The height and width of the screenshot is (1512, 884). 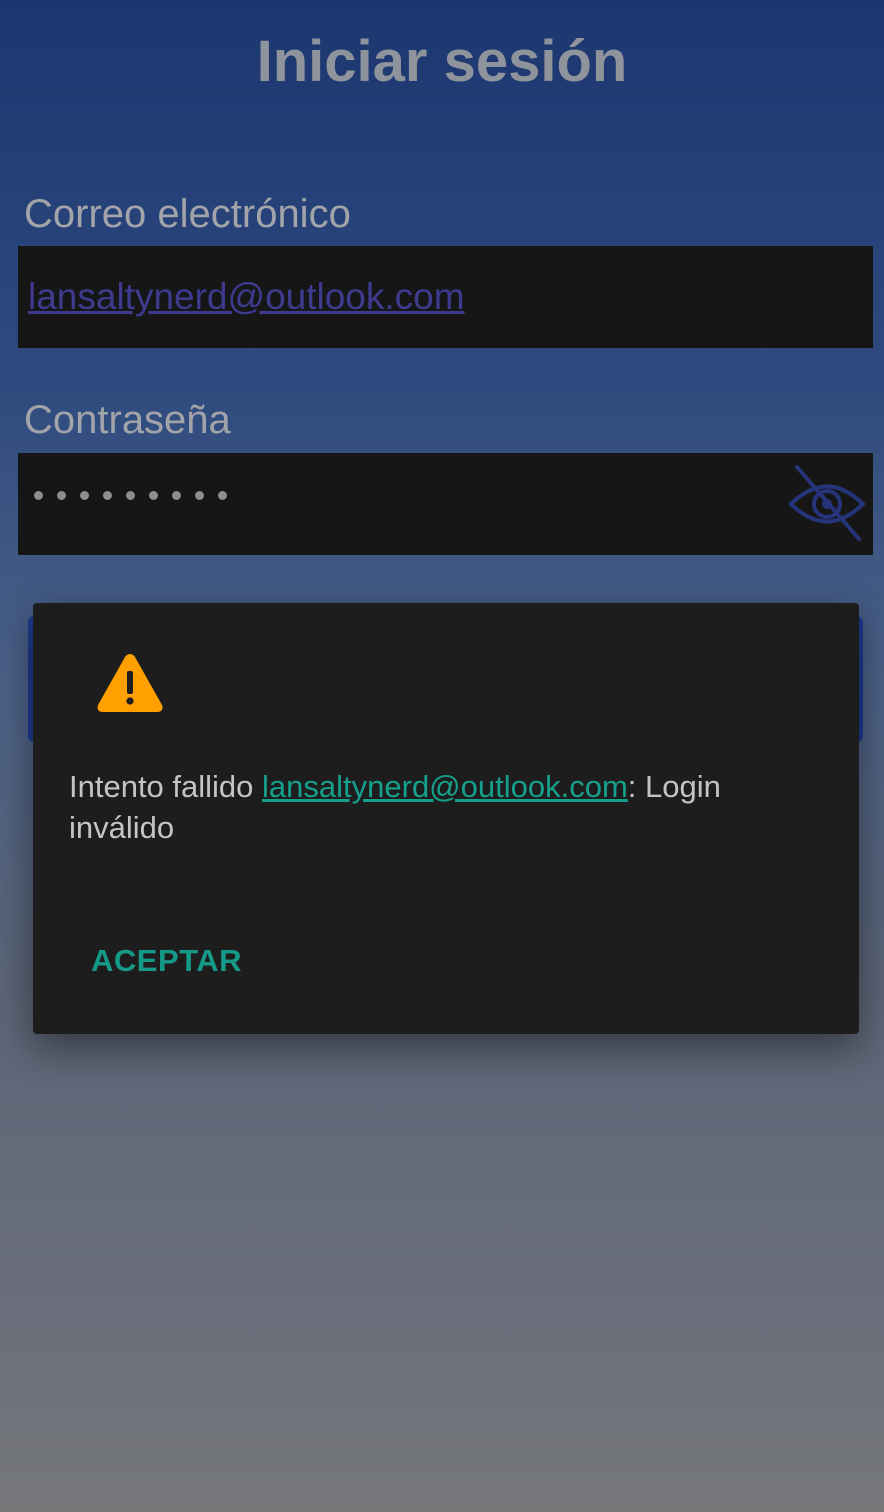 What do you see at coordinates (445, 786) in the screenshot?
I see `dialog-email-link: lansaltynerd@outlook.com` at bounding box center [445, 786].